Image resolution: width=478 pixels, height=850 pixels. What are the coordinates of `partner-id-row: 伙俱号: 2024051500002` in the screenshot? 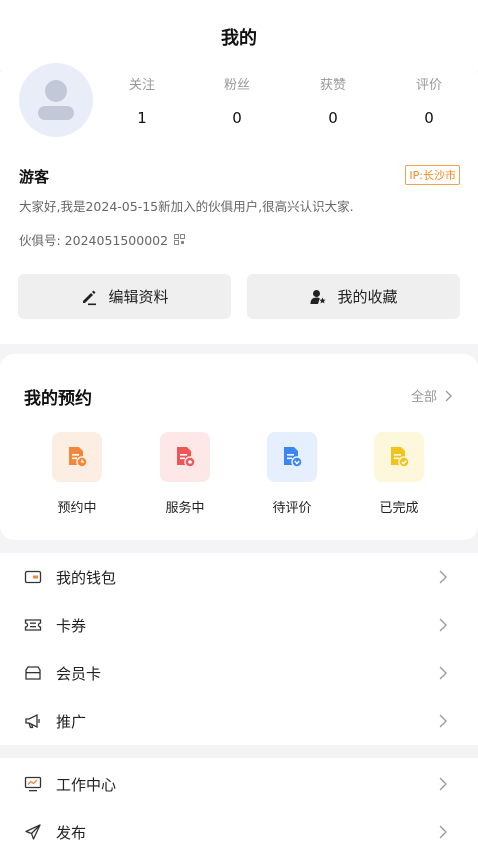 It's located at (102, 239).